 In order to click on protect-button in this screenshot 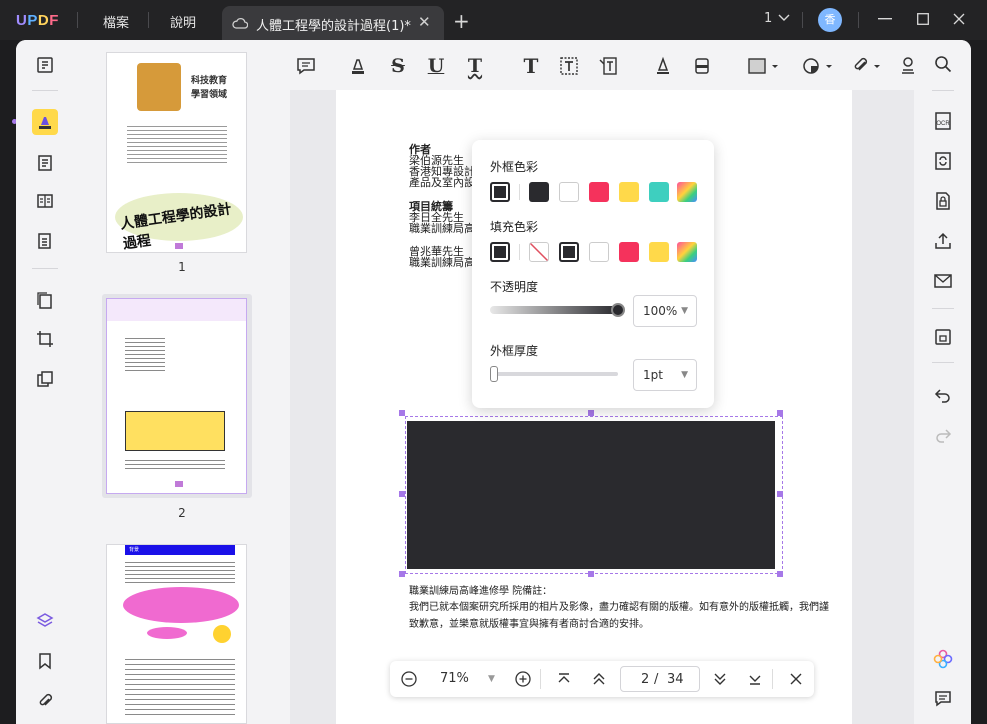, I will do `click(943, 201)`.